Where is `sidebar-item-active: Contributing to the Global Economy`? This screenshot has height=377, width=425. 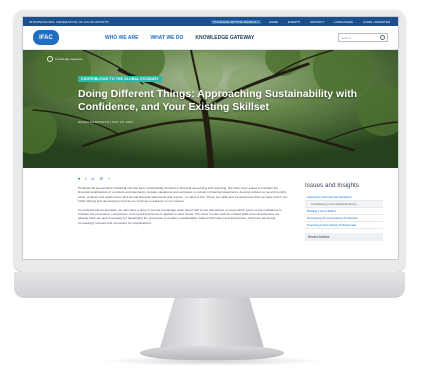 sidebar-item-active: Contributing to the Global Economy is located at coordinates (344, 204).